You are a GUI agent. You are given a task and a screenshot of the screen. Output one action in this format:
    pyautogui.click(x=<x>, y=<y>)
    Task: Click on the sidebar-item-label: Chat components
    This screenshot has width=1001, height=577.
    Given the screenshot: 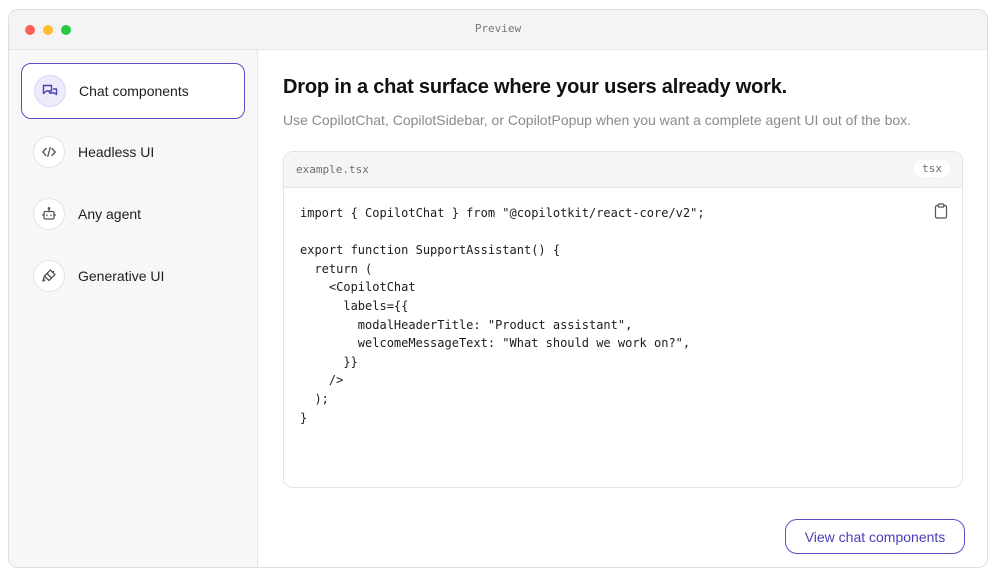 What is the action you would take?
    pyautogui.click(x=134, y=91)
    